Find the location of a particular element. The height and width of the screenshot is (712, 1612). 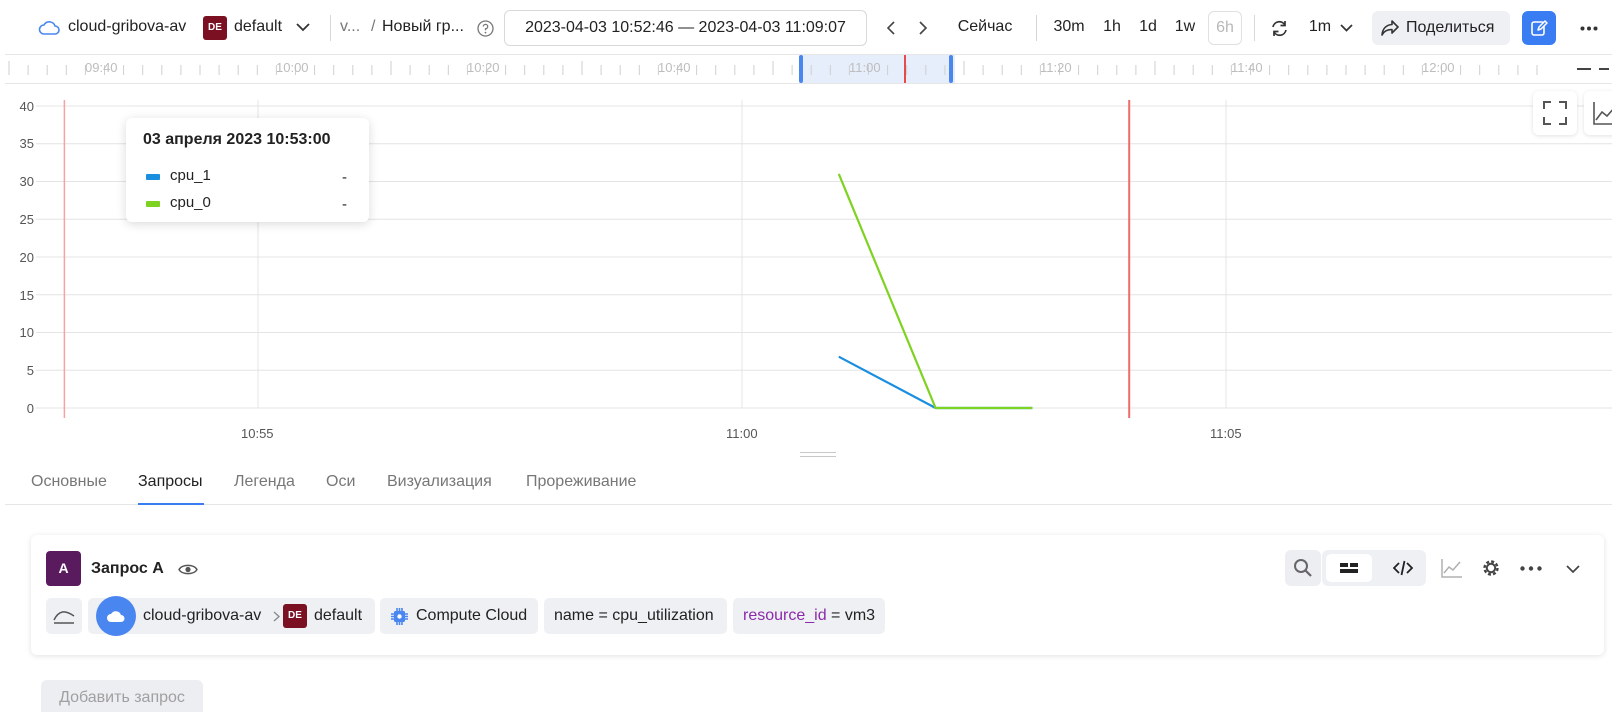

search-button is located at coordinates (1303, 568).